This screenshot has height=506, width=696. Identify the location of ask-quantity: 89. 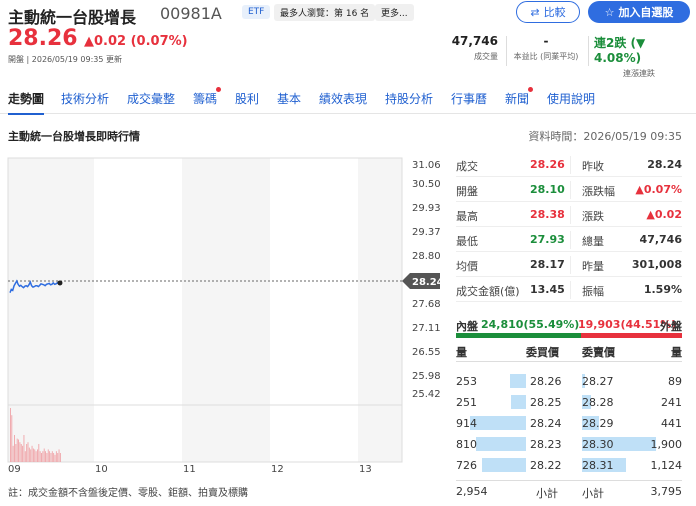
(675, 381).